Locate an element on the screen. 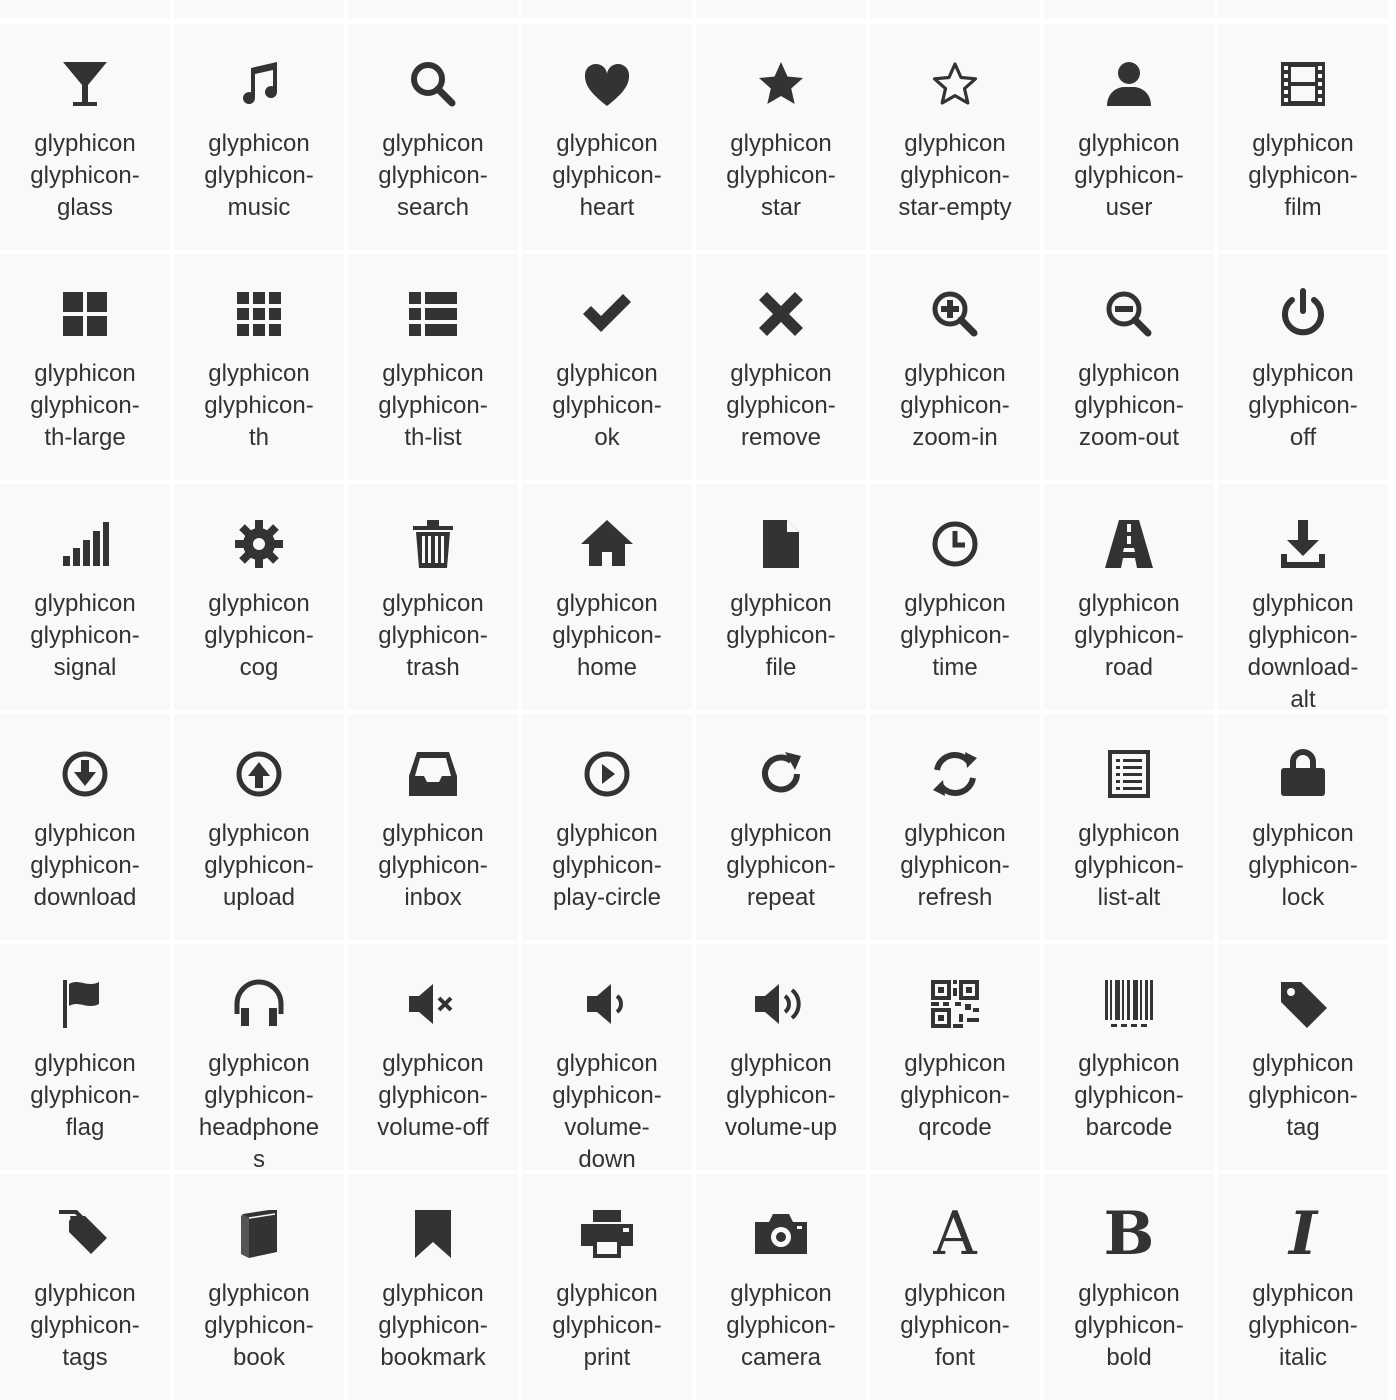 Image resolution: width=1396 pixels, height=1400 pixels. glyph-cell-barcode: glyphicon glyphicon-barcode is located at coordinates (1129, 1057).